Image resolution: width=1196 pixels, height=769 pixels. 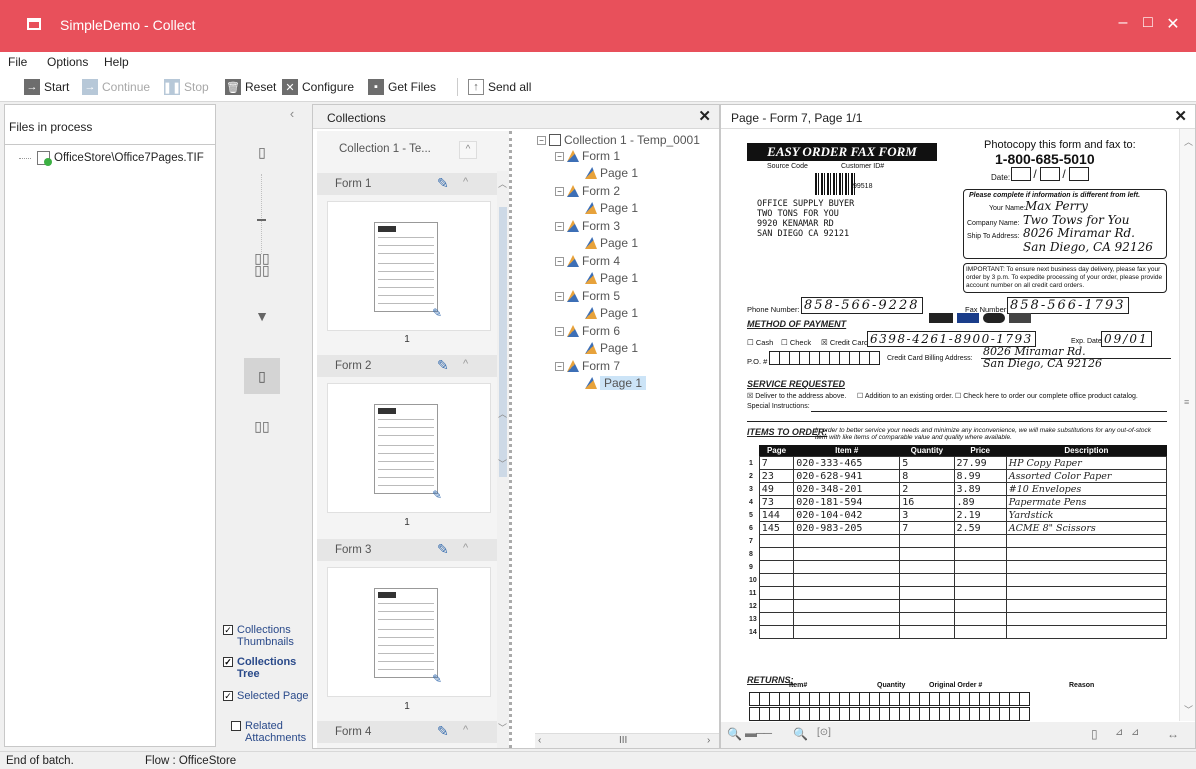 What do you see at coordinates (267, 636) in the screenshot?
I see `collections-thumbnails-toggle: ✓ Collections Thumbnails` at bounding box center [267, 636].